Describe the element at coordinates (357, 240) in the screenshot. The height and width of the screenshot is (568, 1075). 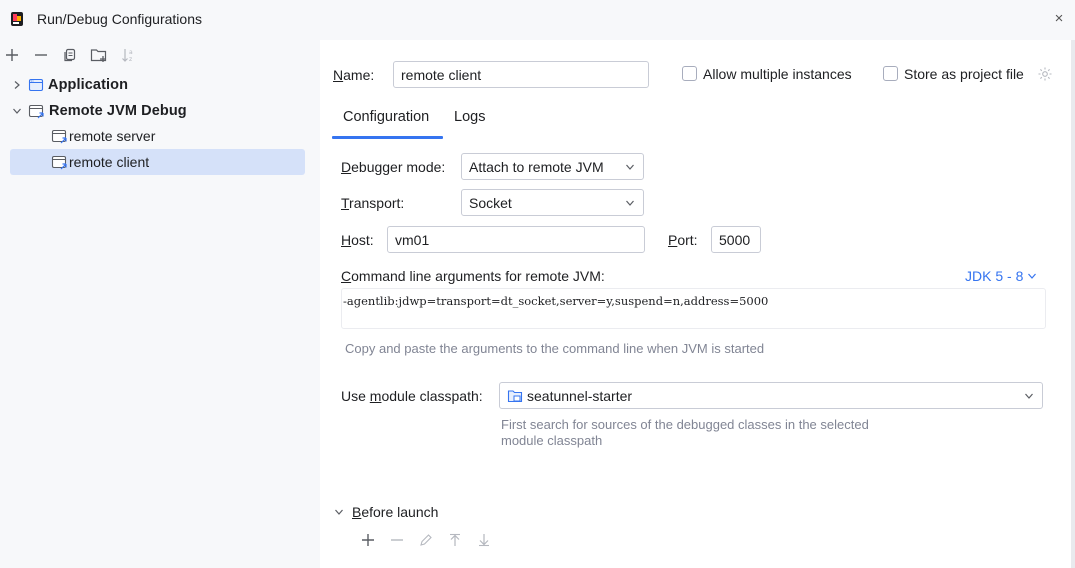
I see `host-label: Host:` at that location.